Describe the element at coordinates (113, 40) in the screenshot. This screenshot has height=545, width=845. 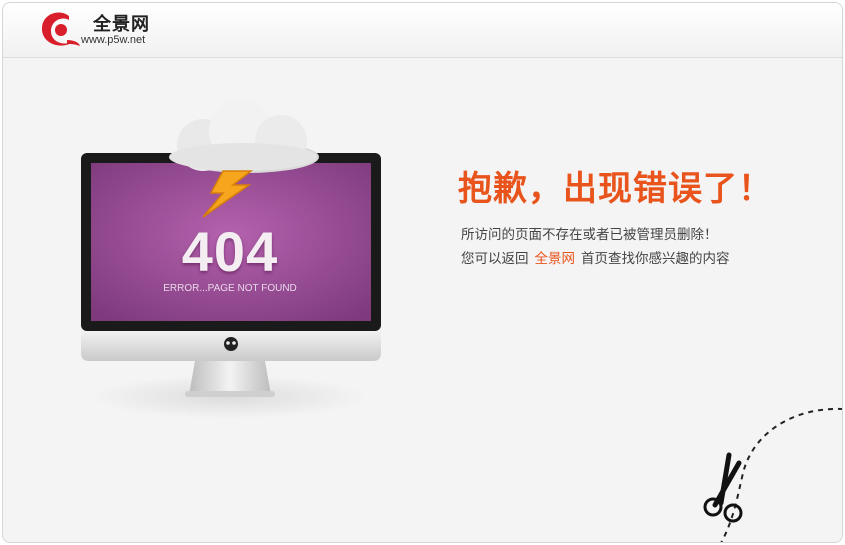
I see `site-url: www.p5w.net` at that location.